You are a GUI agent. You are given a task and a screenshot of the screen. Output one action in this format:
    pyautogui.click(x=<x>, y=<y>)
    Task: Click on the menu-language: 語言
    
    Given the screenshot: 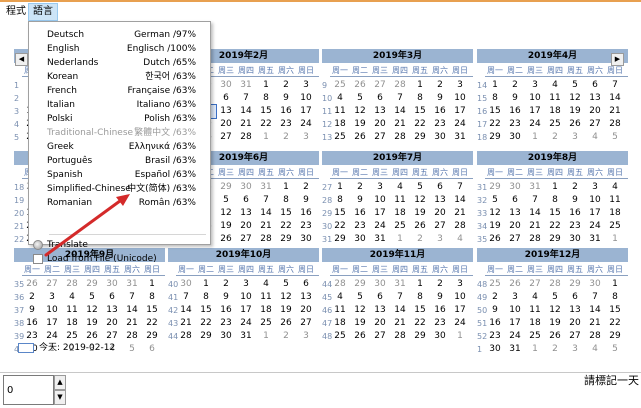 What is the action you would take?
    pyautogui.click(x=43, y=12)
    